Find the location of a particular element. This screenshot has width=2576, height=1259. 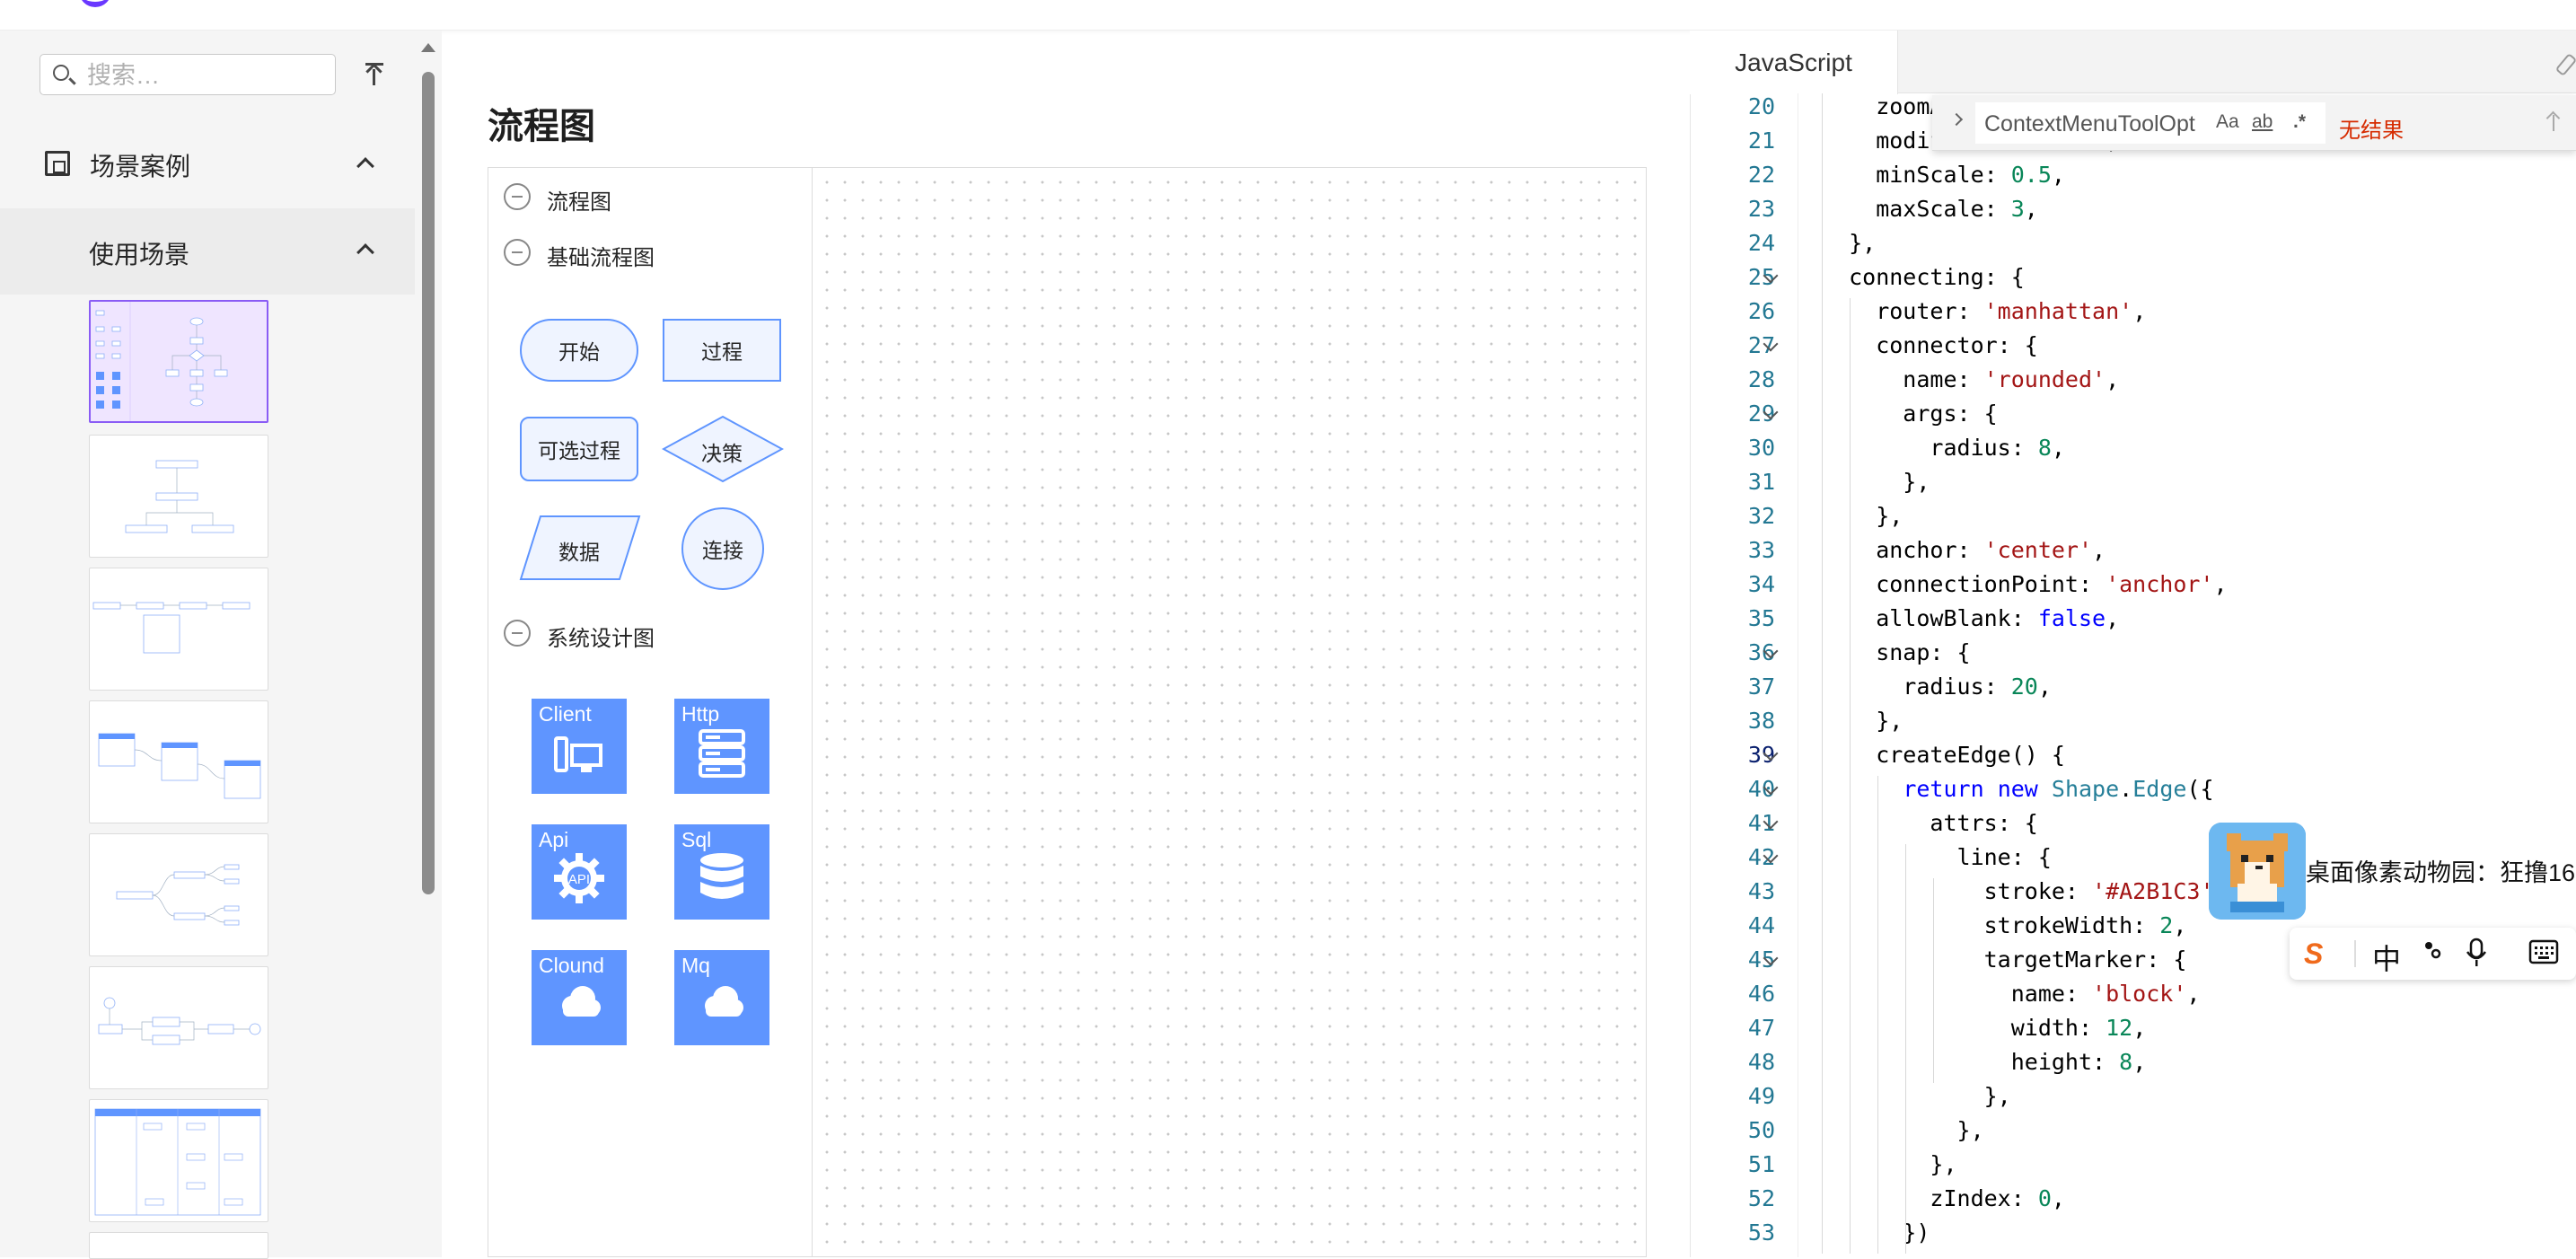

ime-separator is located at coordinates (2355, 953).